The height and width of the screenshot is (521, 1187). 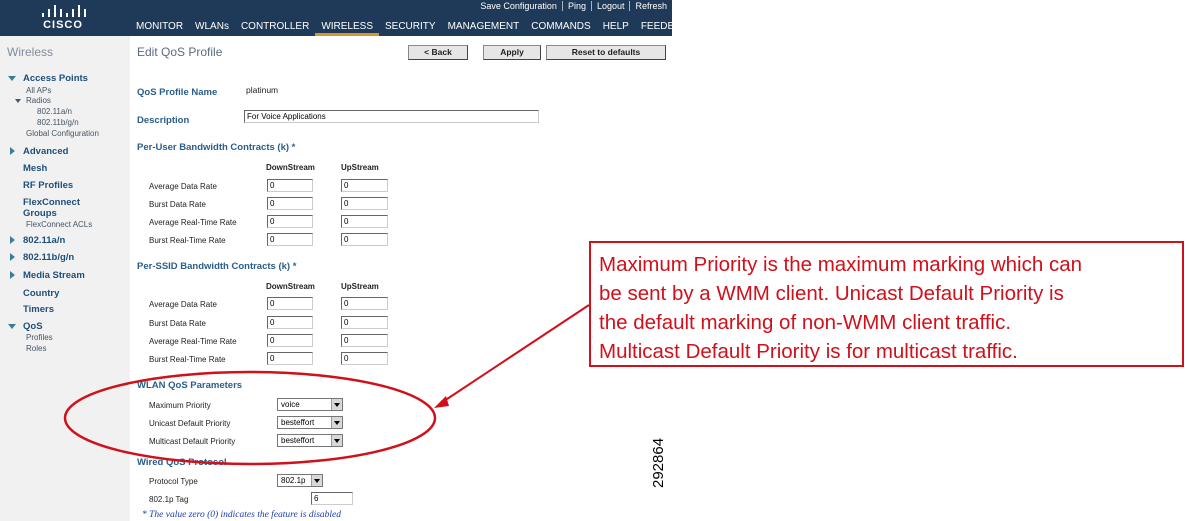 What do you see at coordinates (364, 221) in the screenshot?
I see `per-user-avg-rt-up-input: 0` at bounding box center [364, 221].